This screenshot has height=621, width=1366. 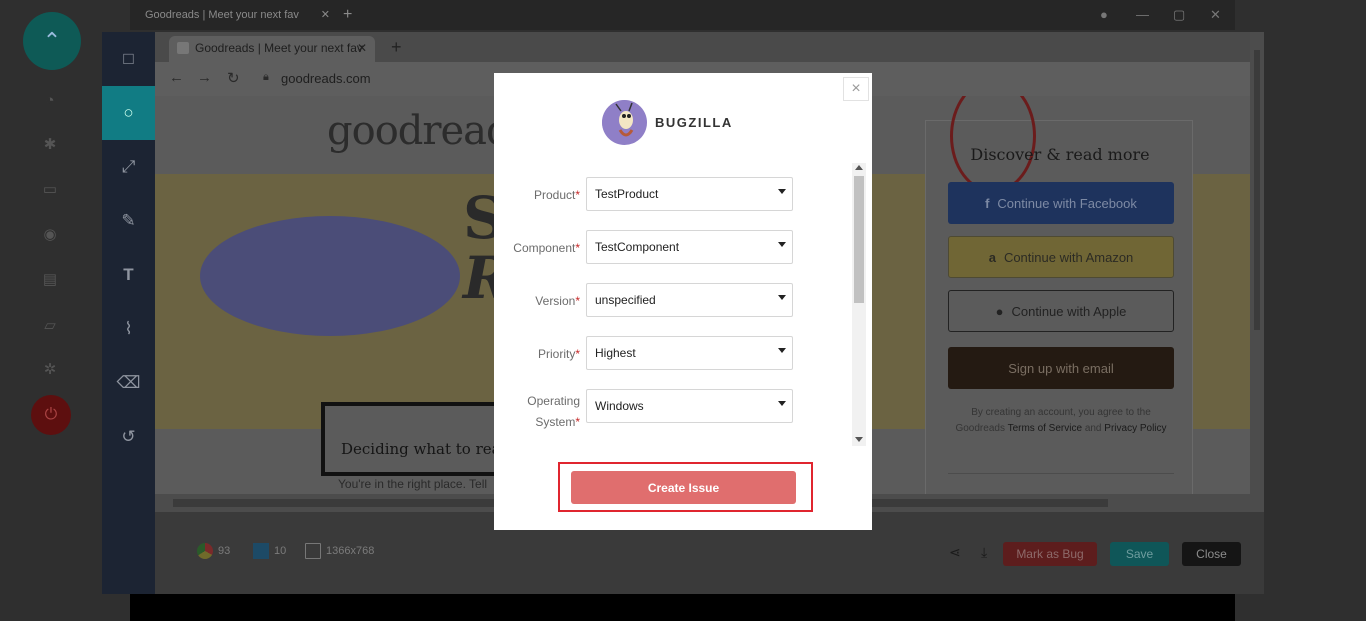 I want to click on undo-icon: ↺, so click(x=128, y=437).